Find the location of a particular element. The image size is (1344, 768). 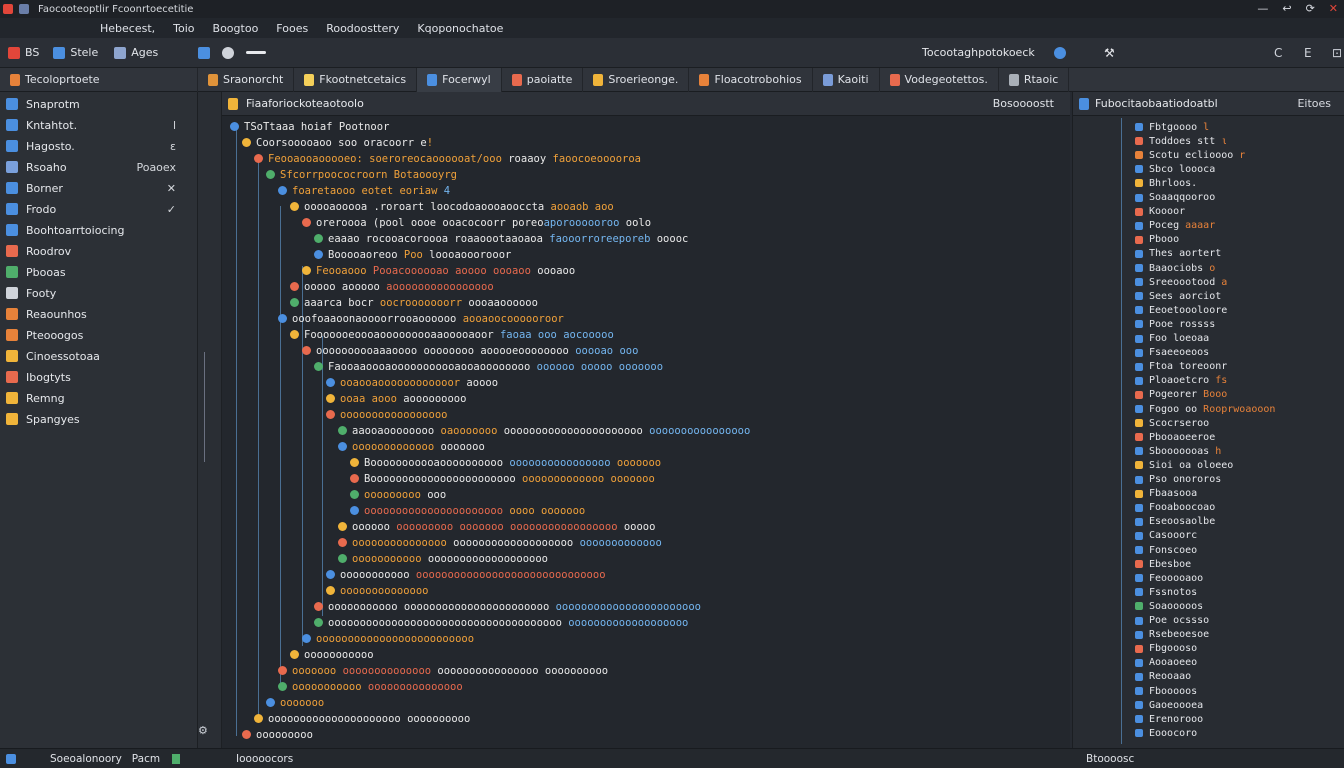

outline-item: Sees aorciot is located at coordinates (1178, 296).